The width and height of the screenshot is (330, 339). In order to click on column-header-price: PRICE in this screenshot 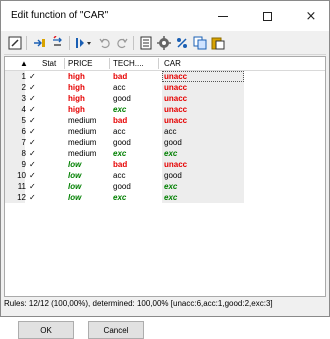, I will do `click(80, 63)`.